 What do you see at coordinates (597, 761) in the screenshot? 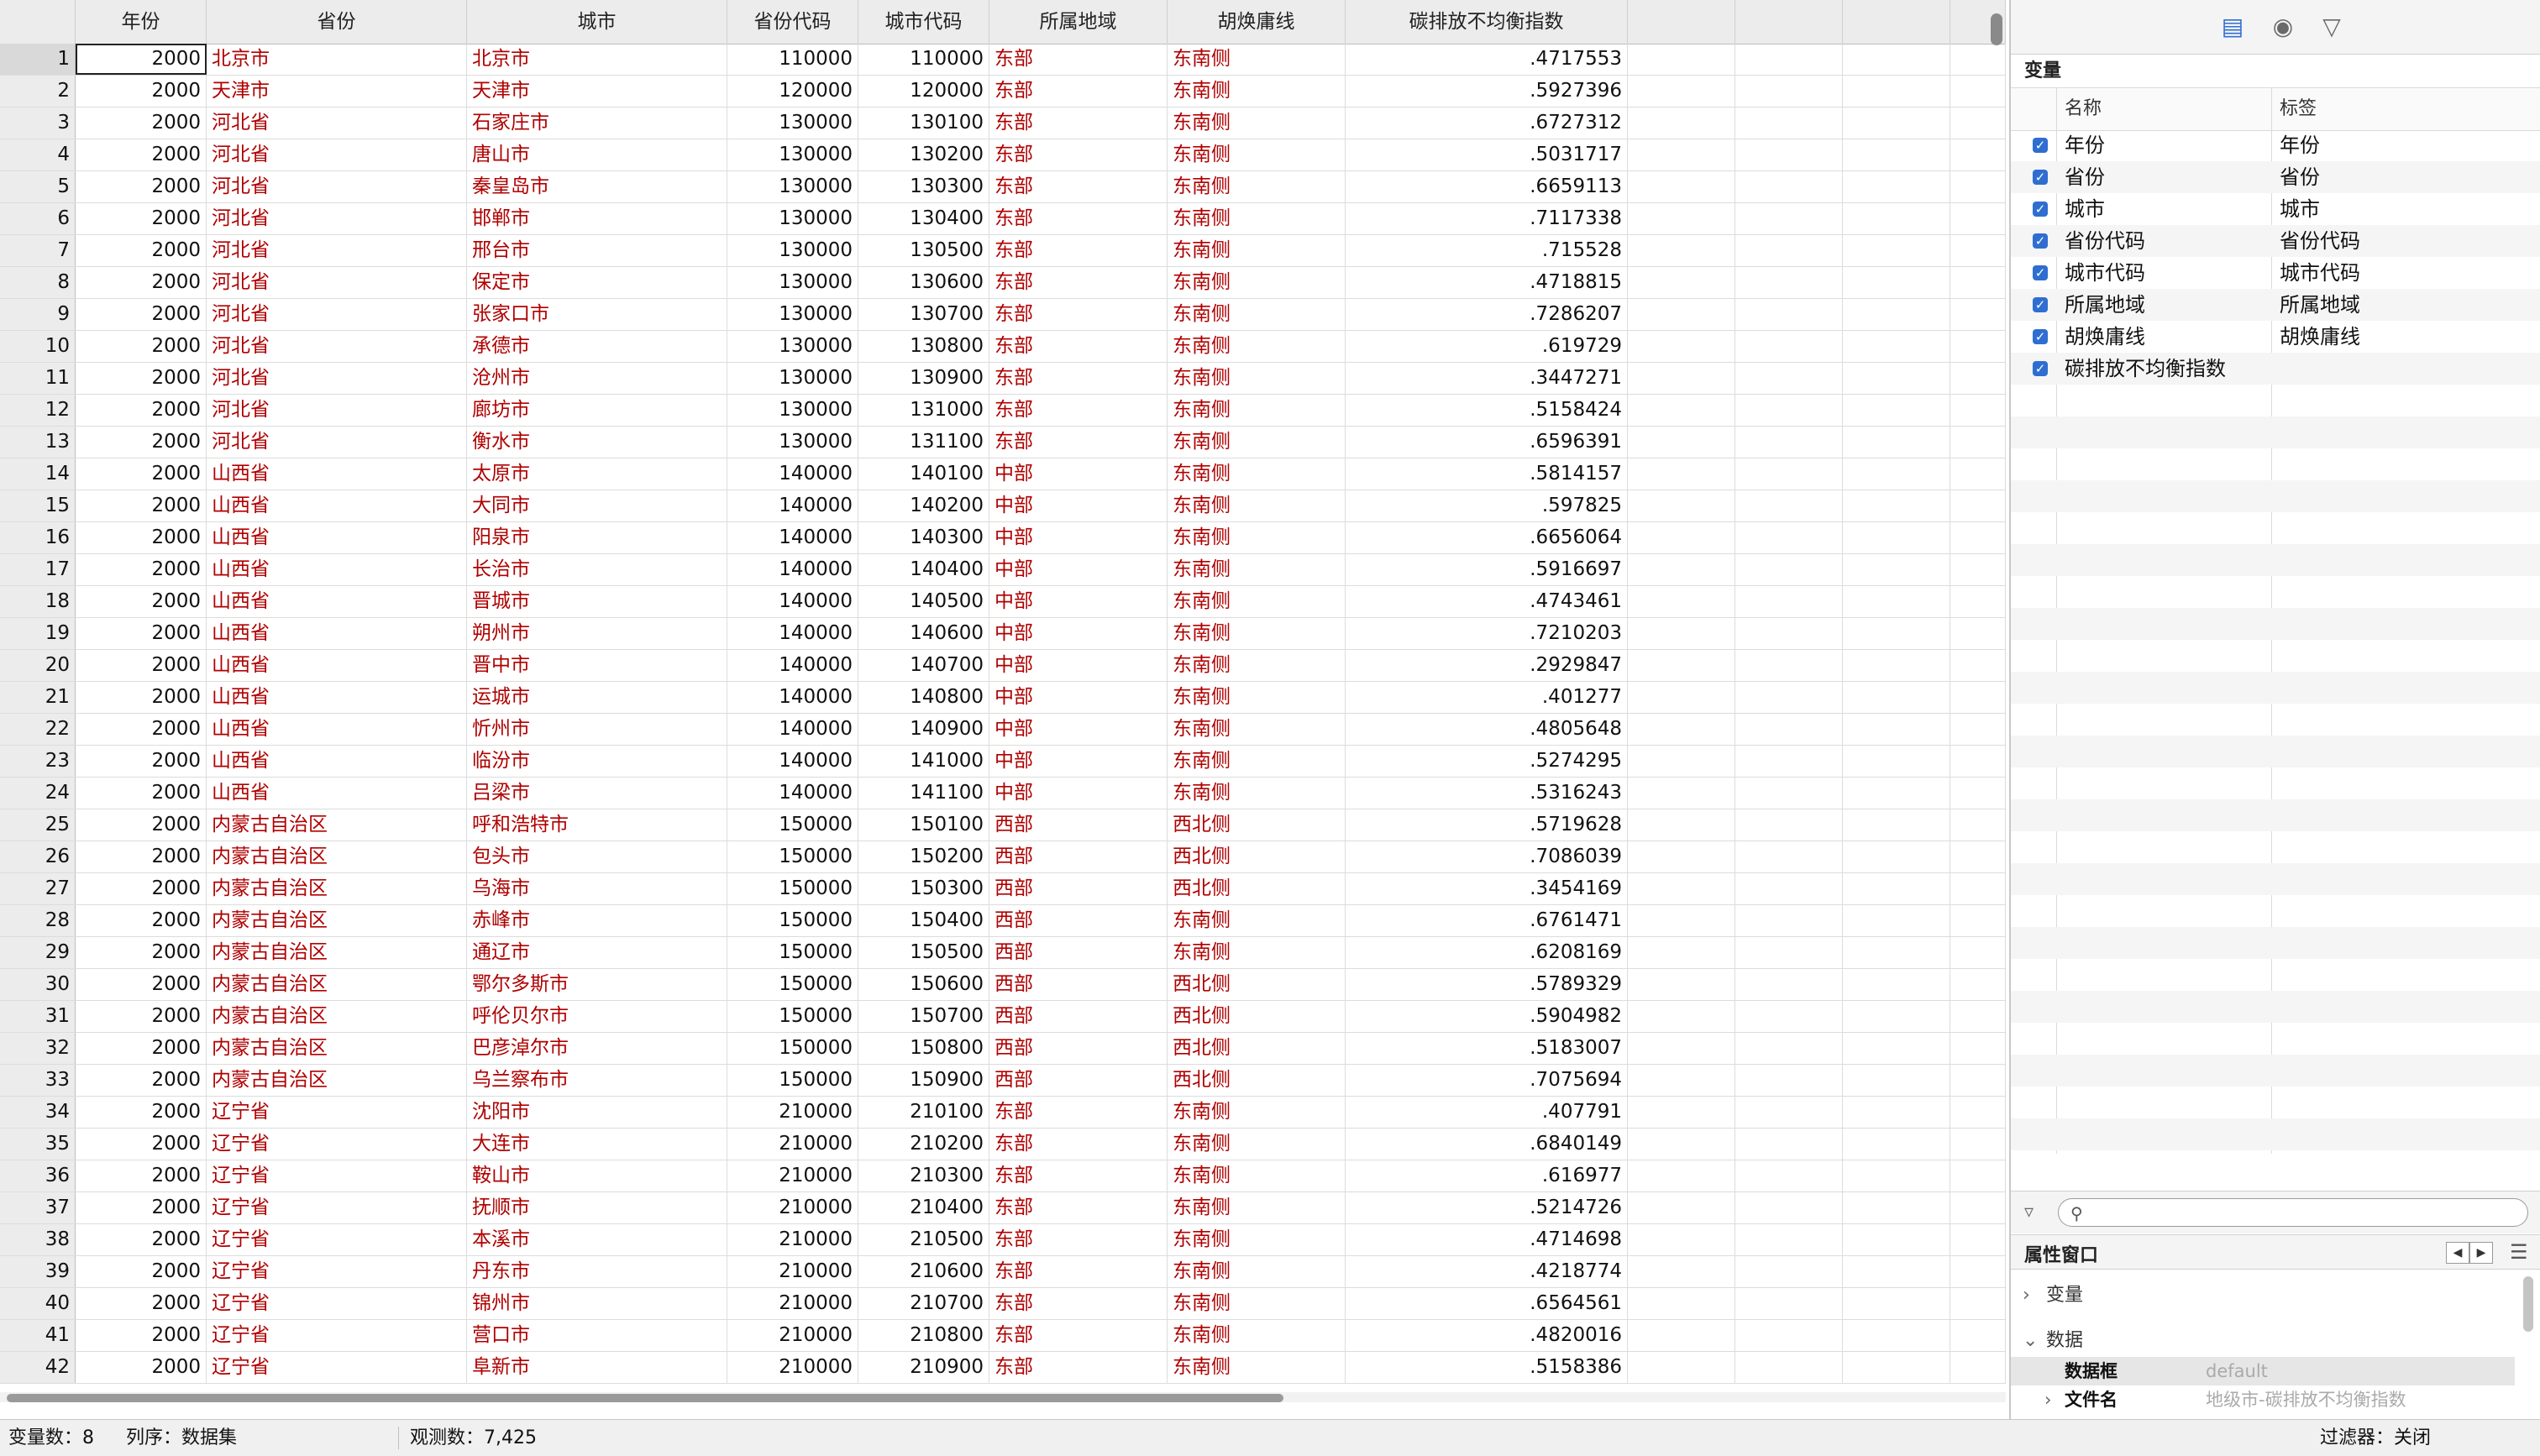
I see `cell-city: 临汾市` at bounding box center [597, 761].